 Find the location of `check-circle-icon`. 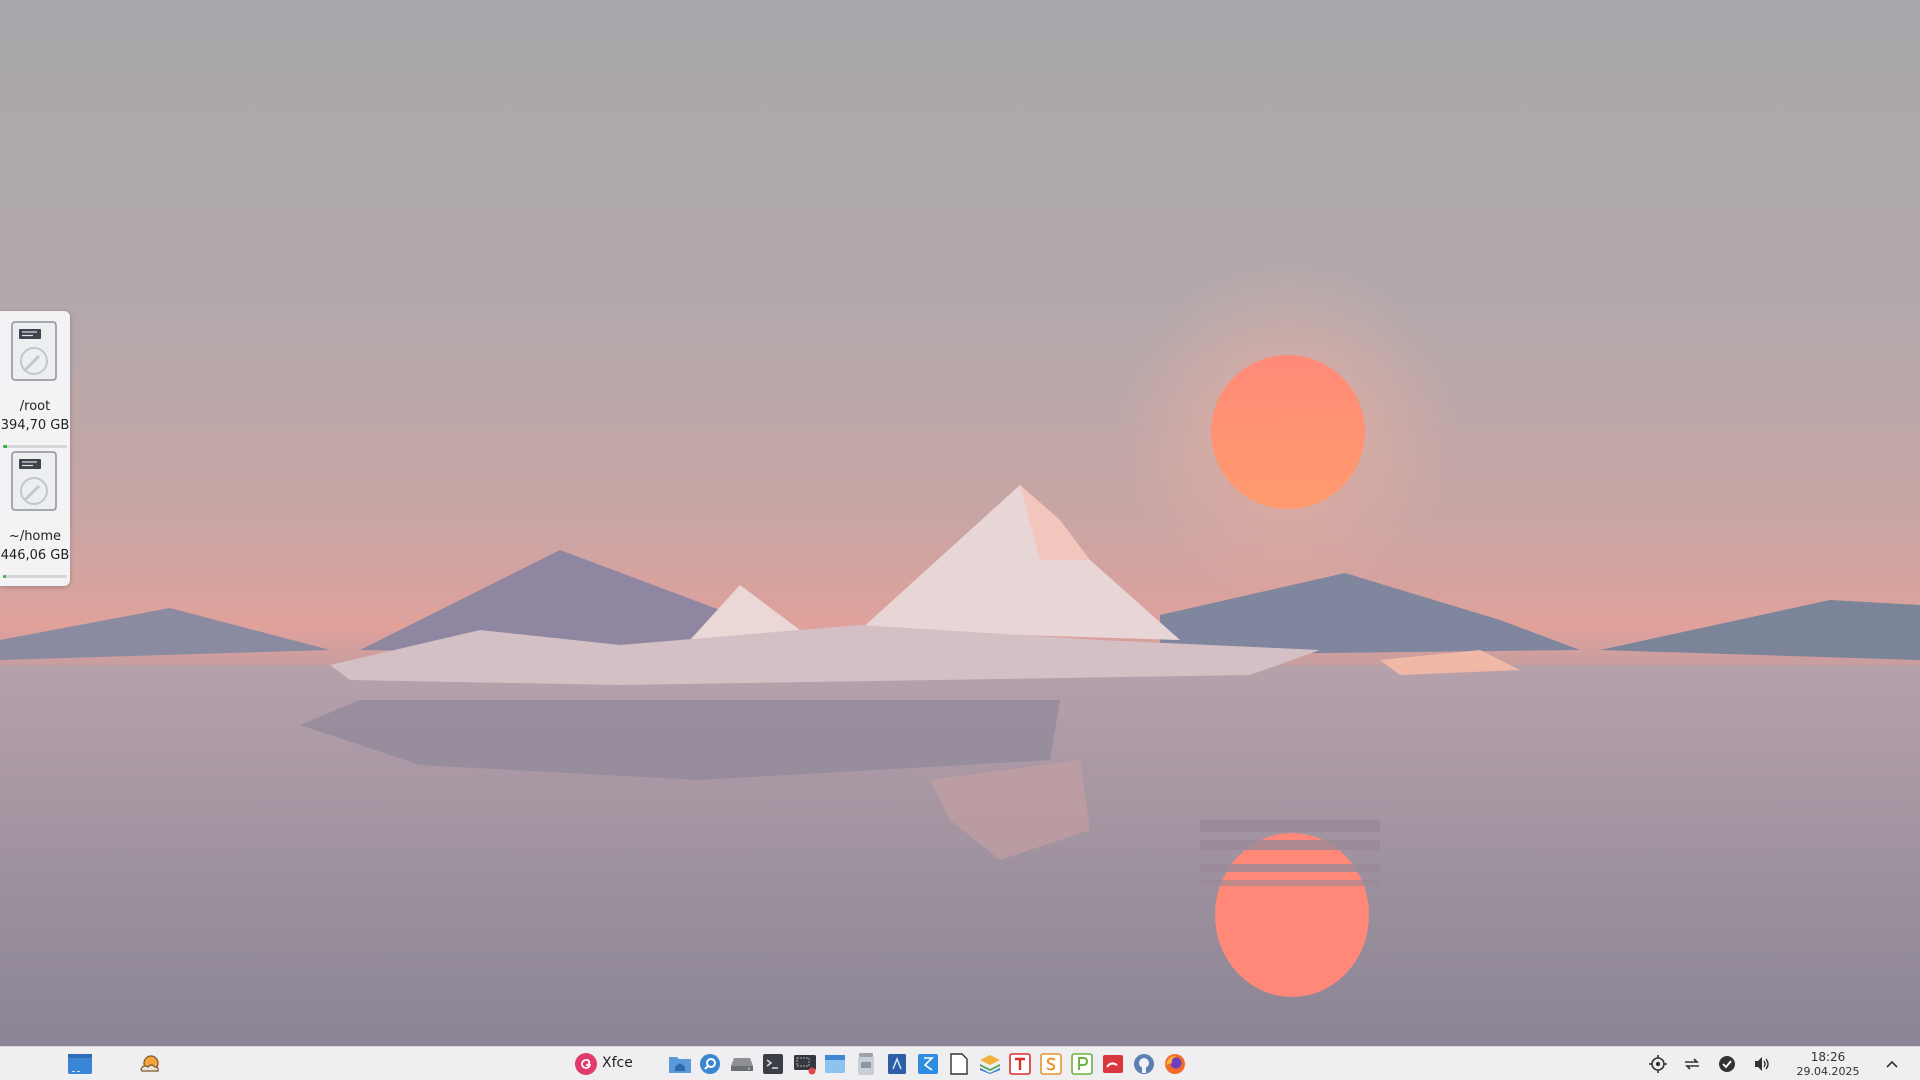

check-circle-icon is located at coordinates (1727, 1064).